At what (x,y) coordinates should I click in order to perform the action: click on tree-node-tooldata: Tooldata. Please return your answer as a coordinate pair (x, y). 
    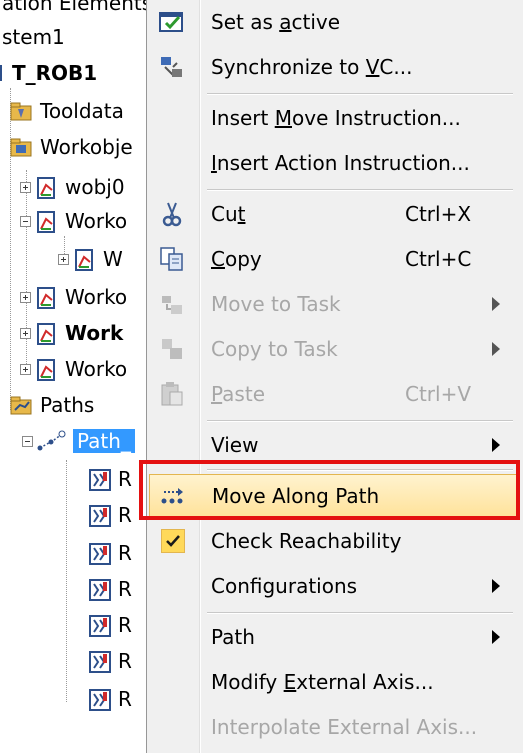
    Looking at the image, I should click on (67, 111).